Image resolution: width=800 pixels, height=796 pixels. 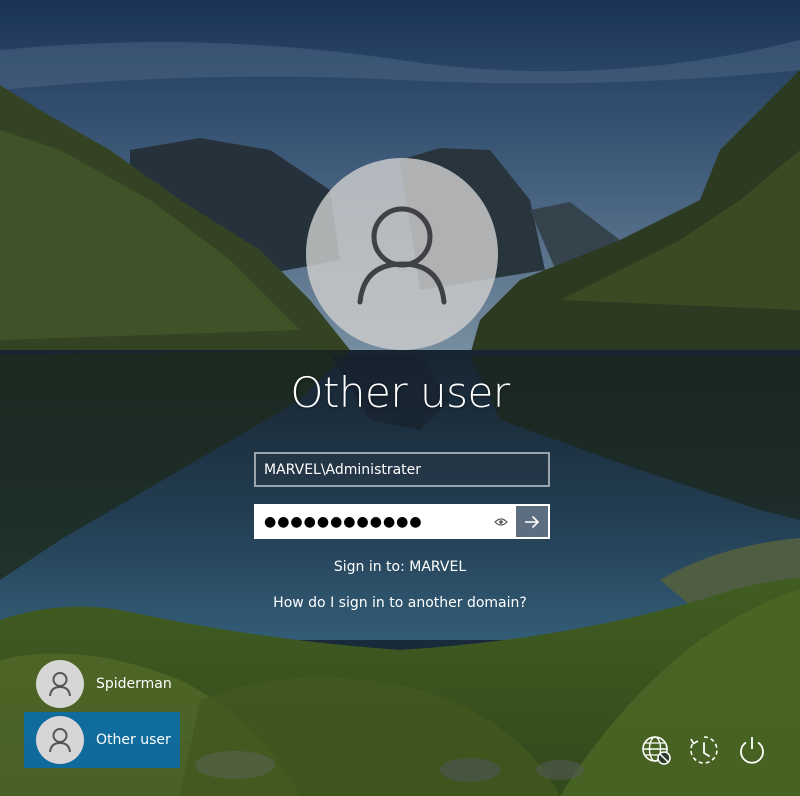 What do you see at coordinates (134, 684) in the screenshot?
I see `user-tile-label: Spiderman` at bounding box center [134, 684].